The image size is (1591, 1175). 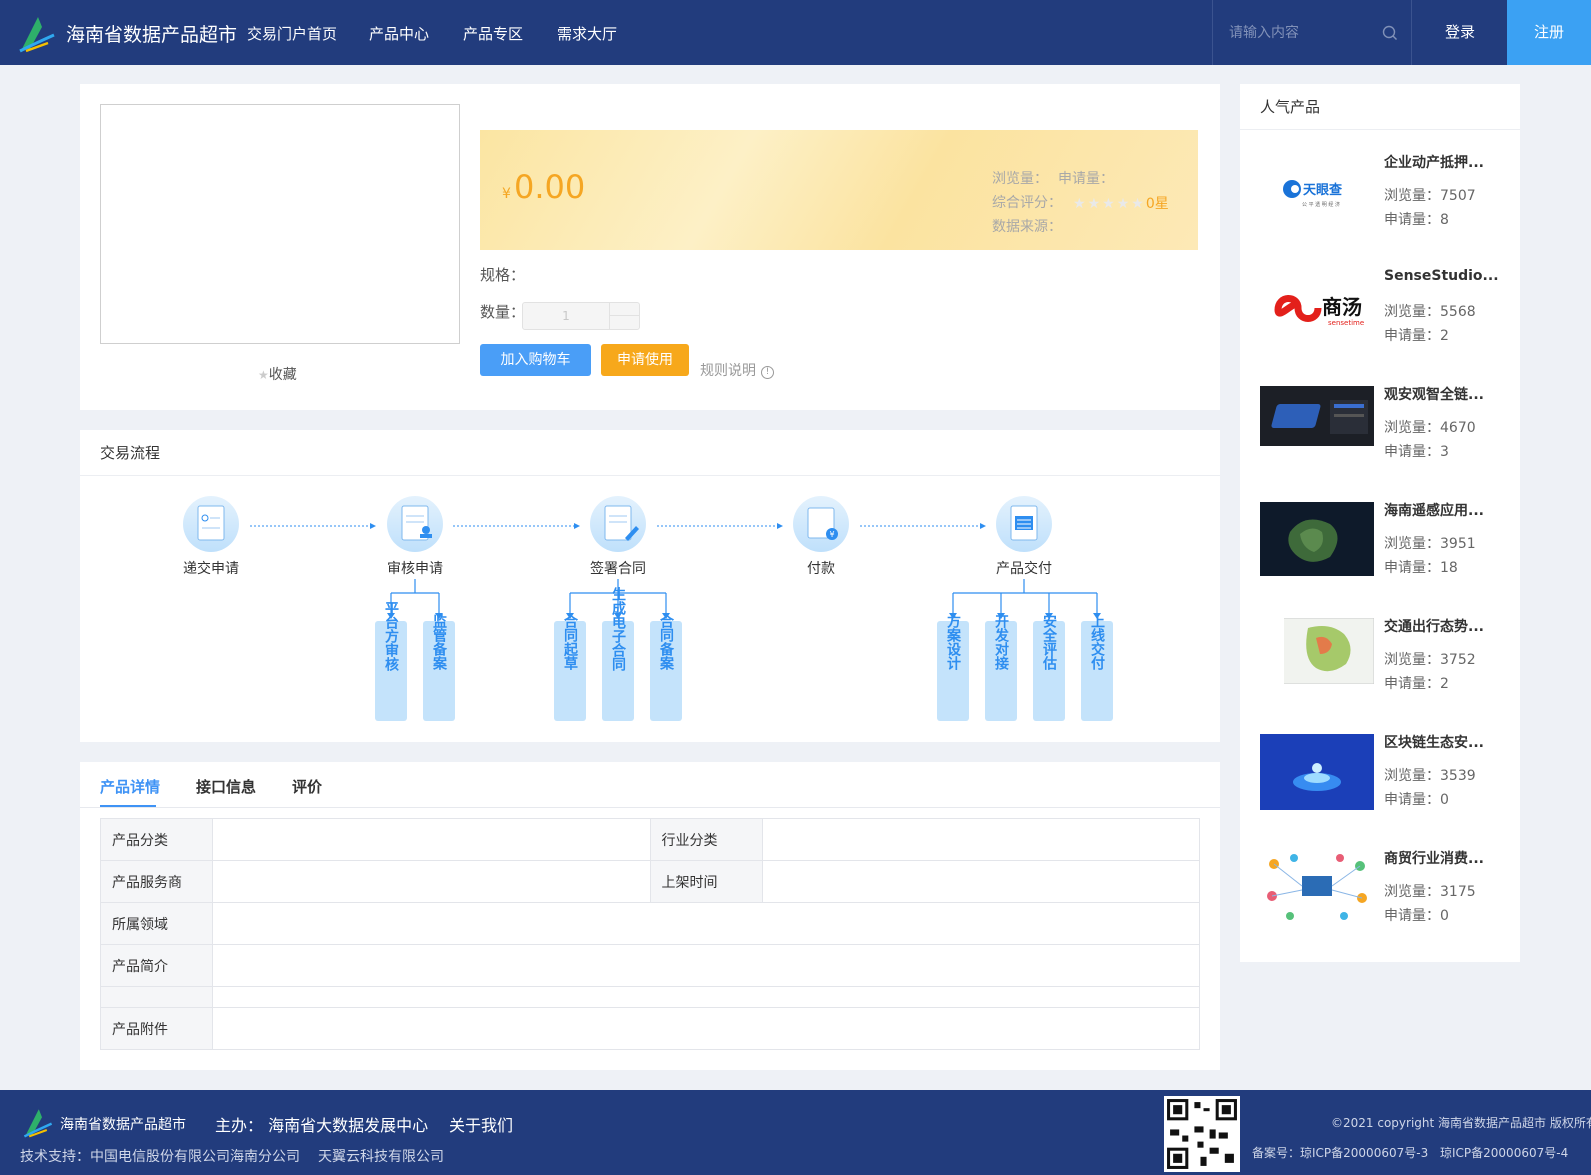 What do you see at coordinates (282, 375) in the screenshot?
I see `favorite-label: 收藏` at bounding box center [282, 375].